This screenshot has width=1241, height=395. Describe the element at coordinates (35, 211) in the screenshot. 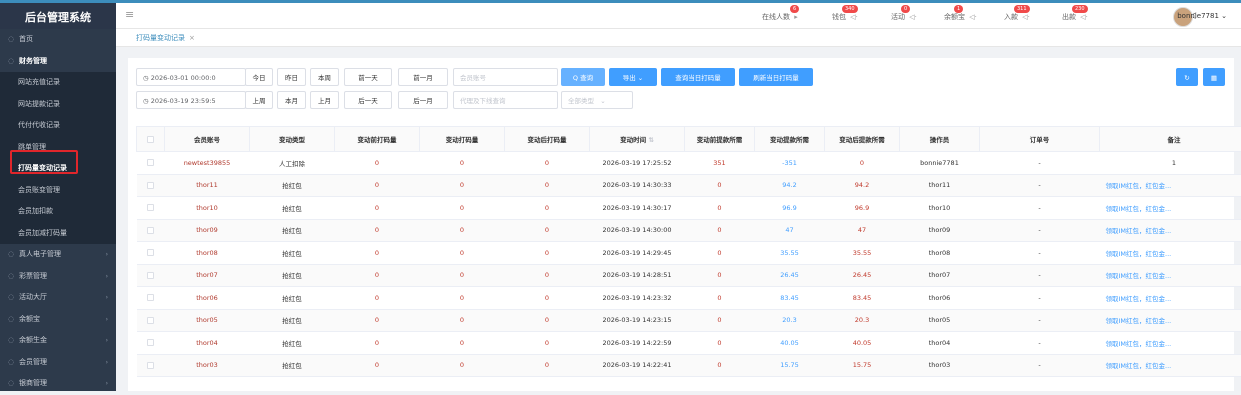

I see `sidebar-item-label: 会员加扣款` at that location.